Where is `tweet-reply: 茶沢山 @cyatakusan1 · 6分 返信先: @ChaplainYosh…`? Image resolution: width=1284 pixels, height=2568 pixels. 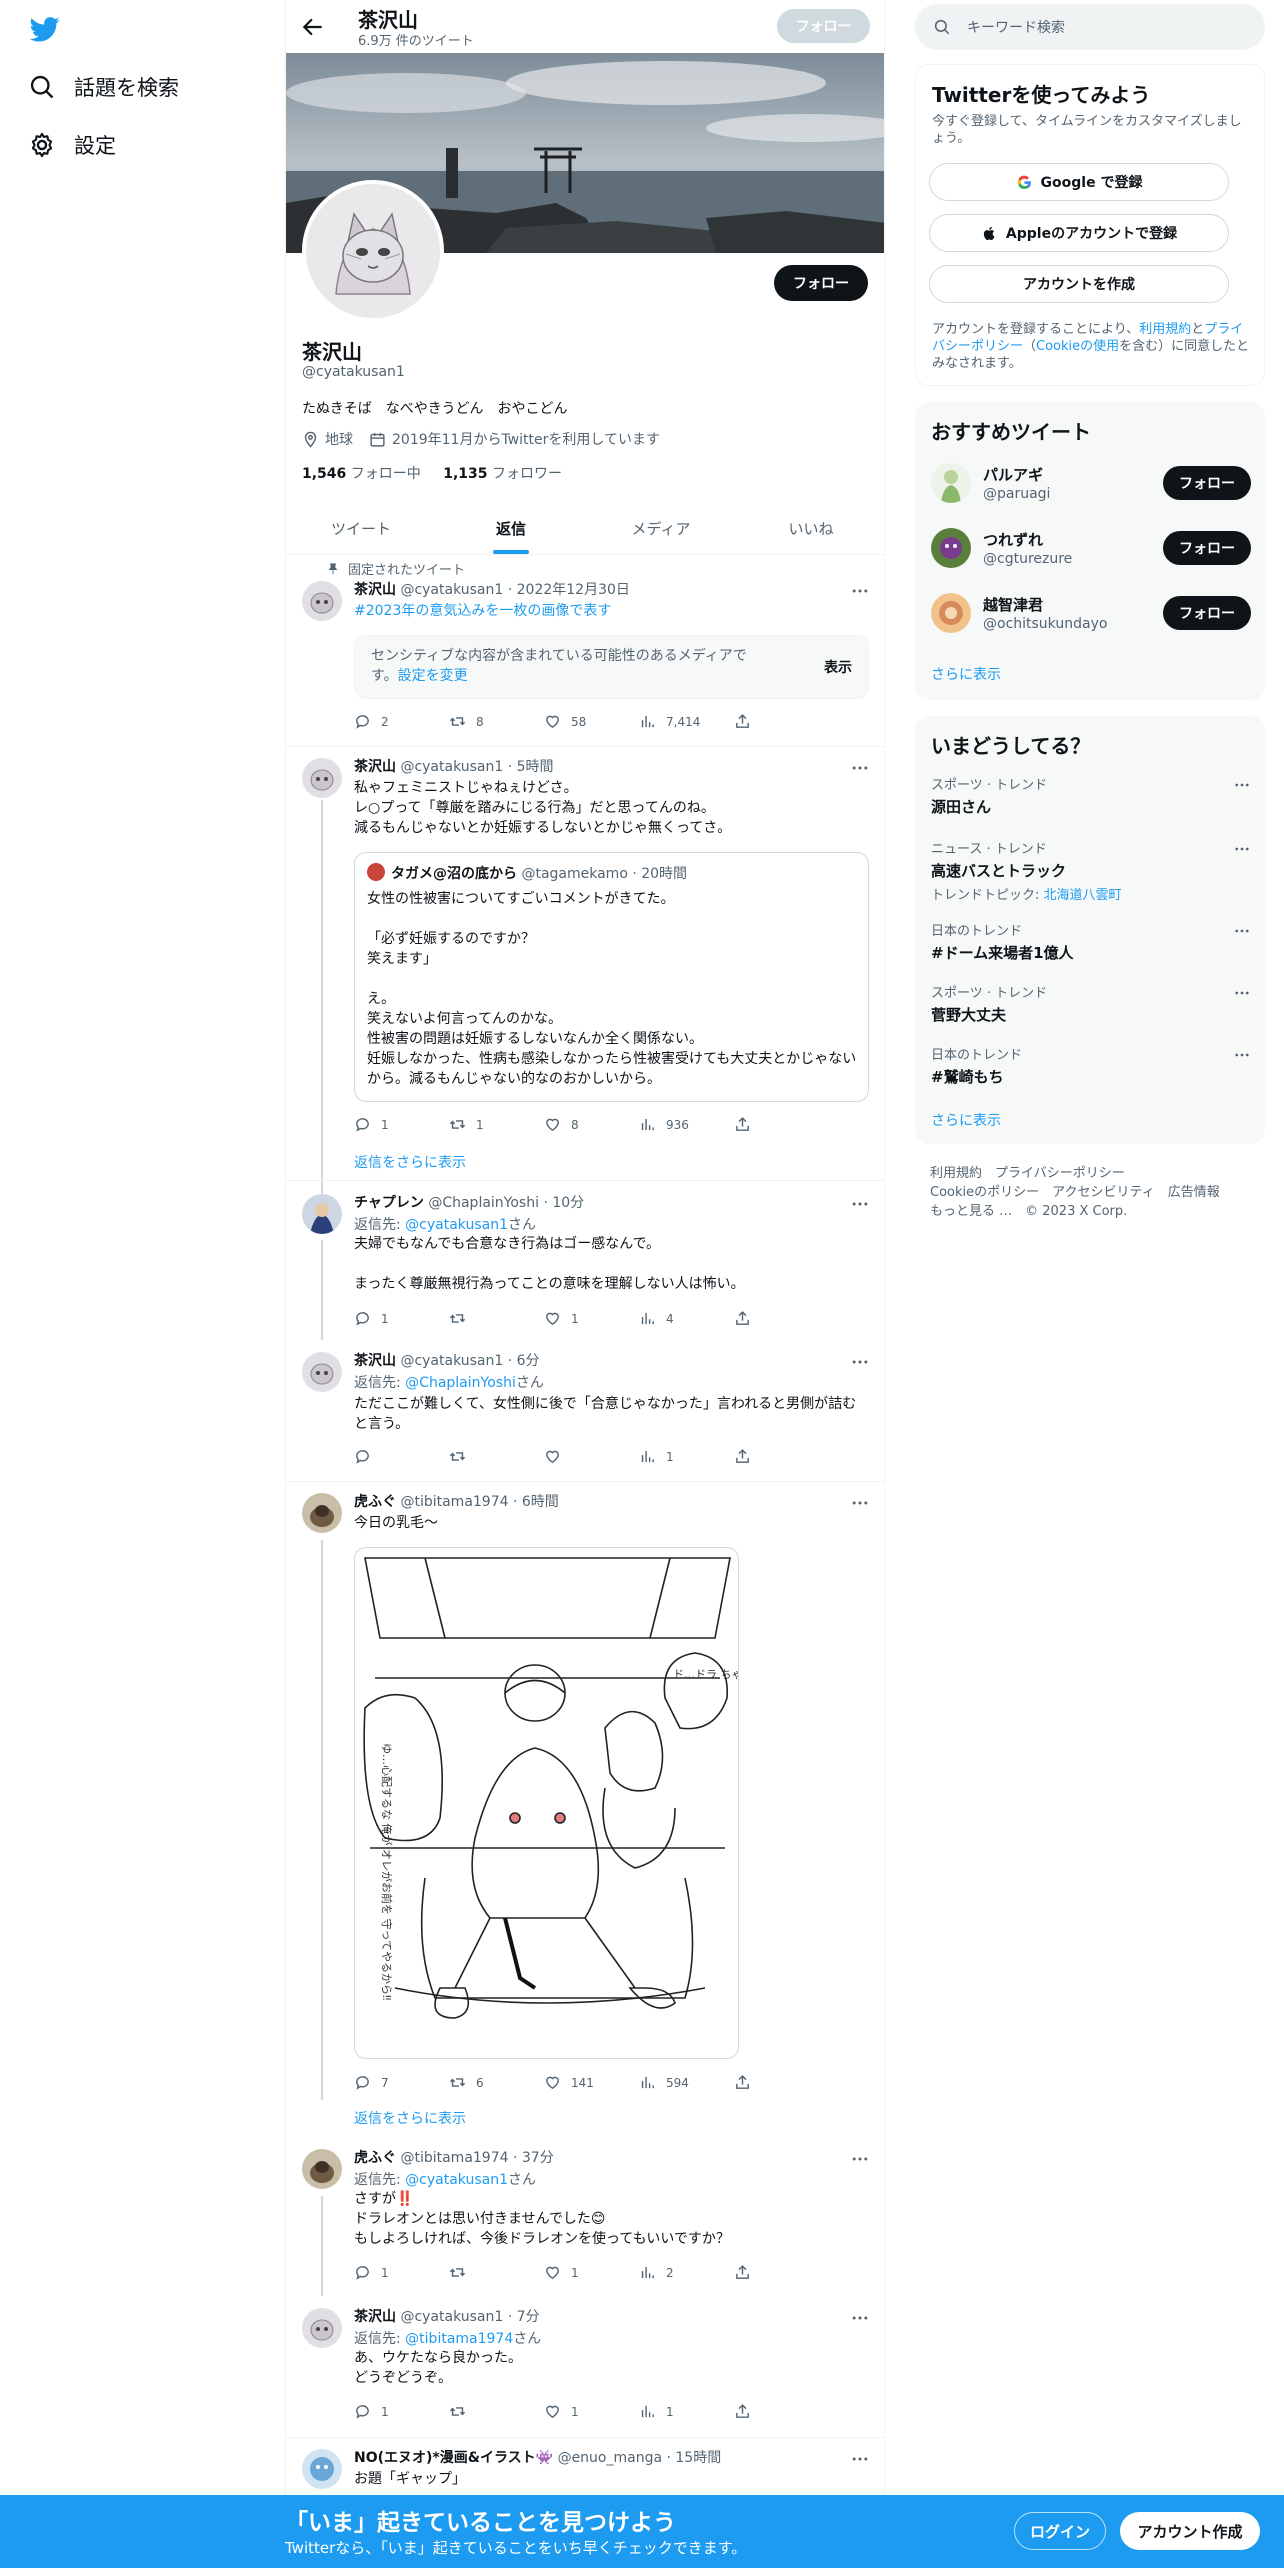 tweet-reply: 茶沢山 @cyatakusan1 · 6分 返信先: @ChaplainYosh… is located at coordinates (585, 1410).